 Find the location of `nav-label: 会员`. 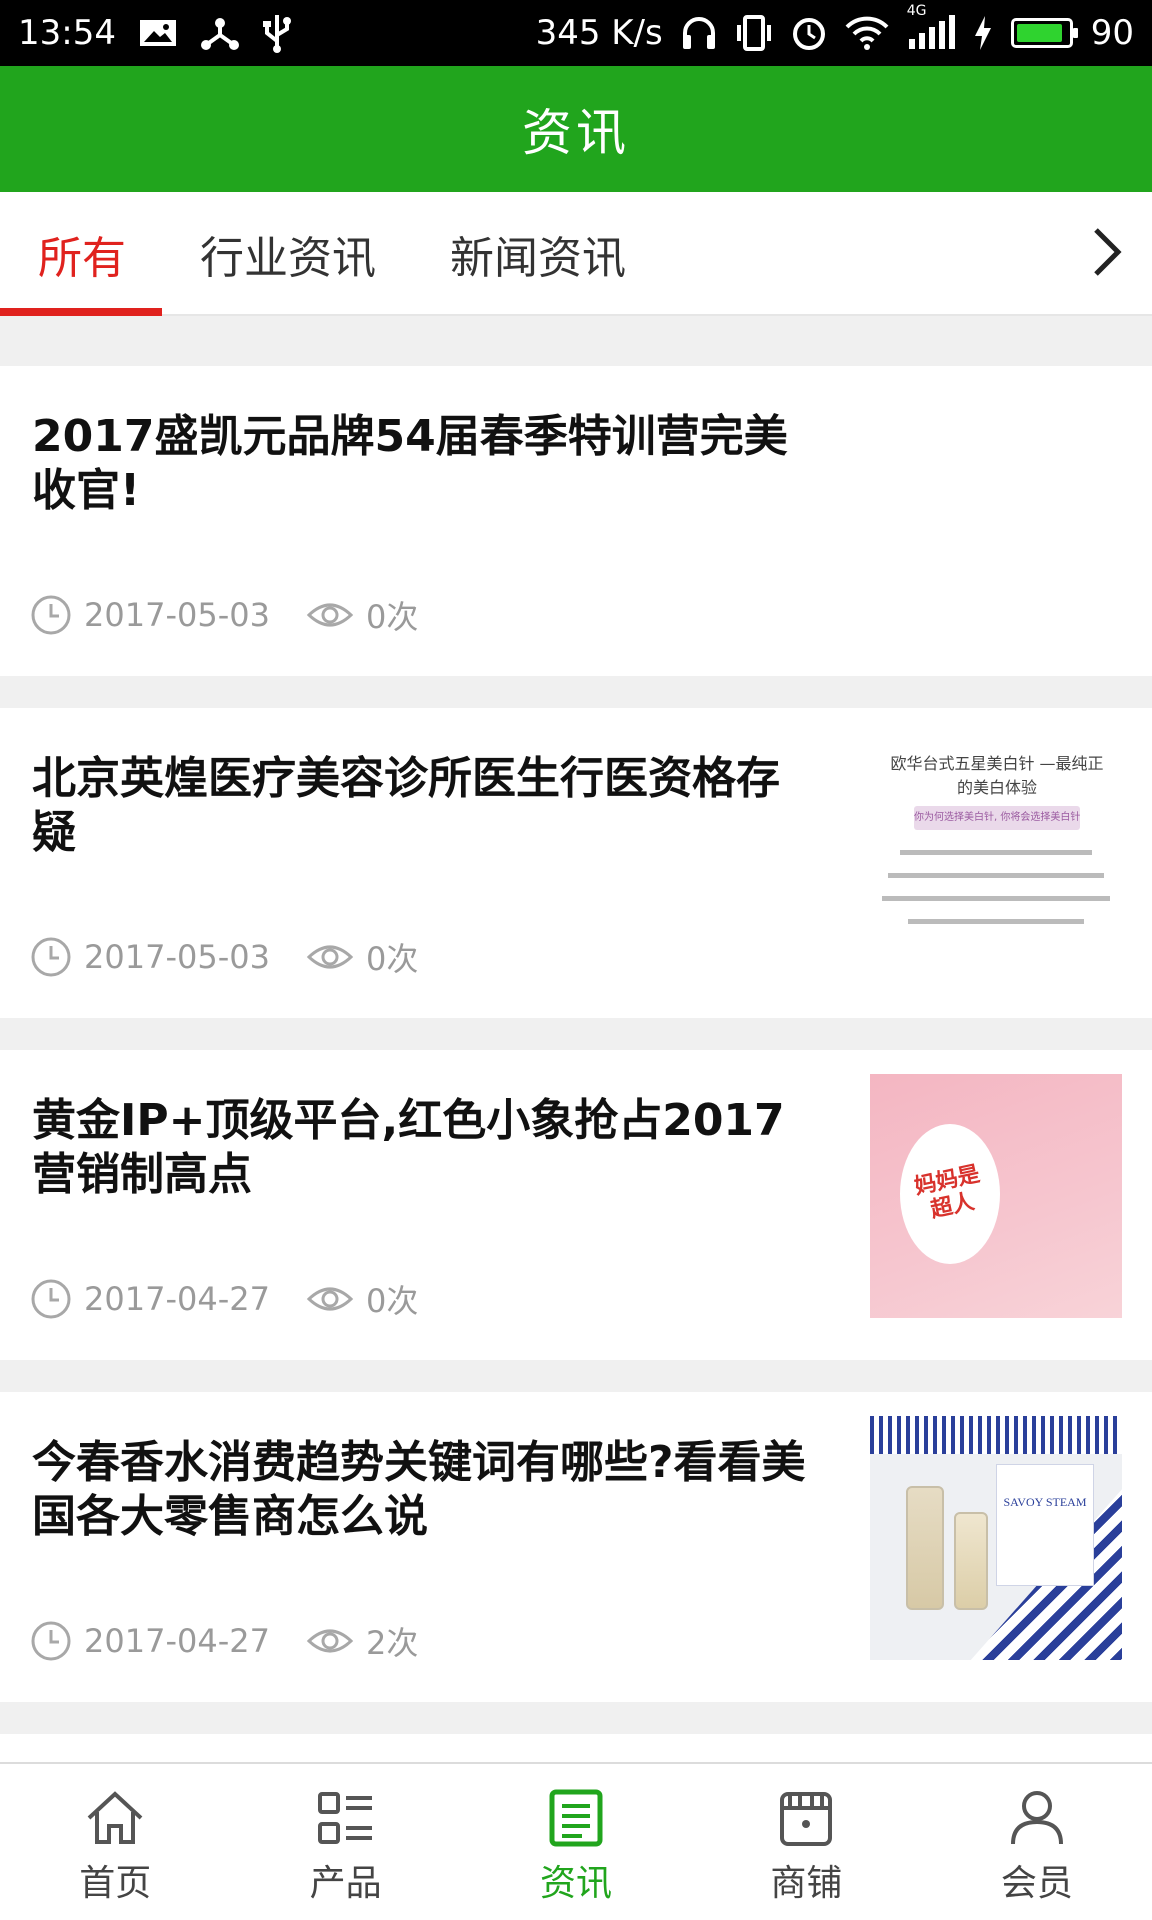

nav-label: 会员 is located at coordinates (1036, 1883).